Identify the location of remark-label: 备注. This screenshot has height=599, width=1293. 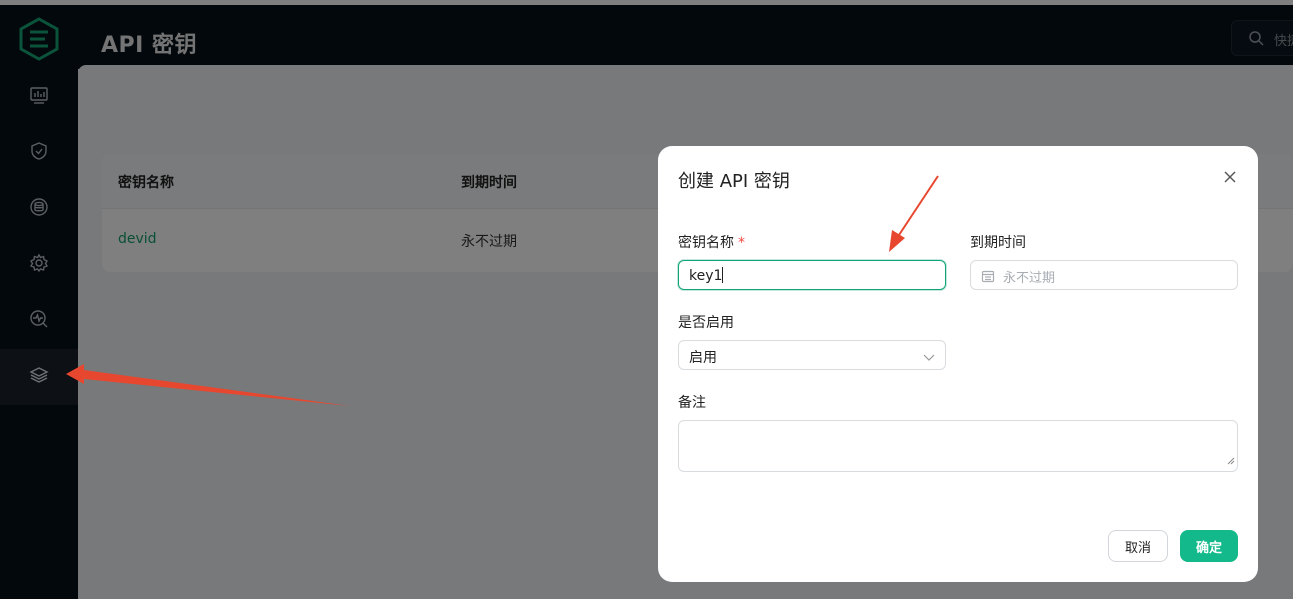
(692, 403).